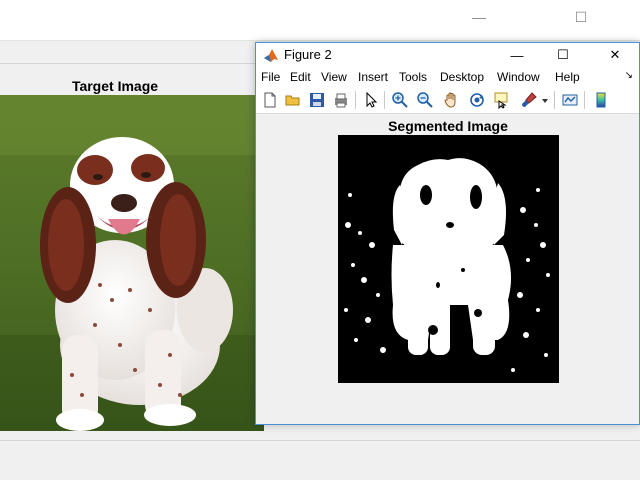 This screenshot has height=480, width=640. I want to click on zoom-out-icon, so click(425, 100).